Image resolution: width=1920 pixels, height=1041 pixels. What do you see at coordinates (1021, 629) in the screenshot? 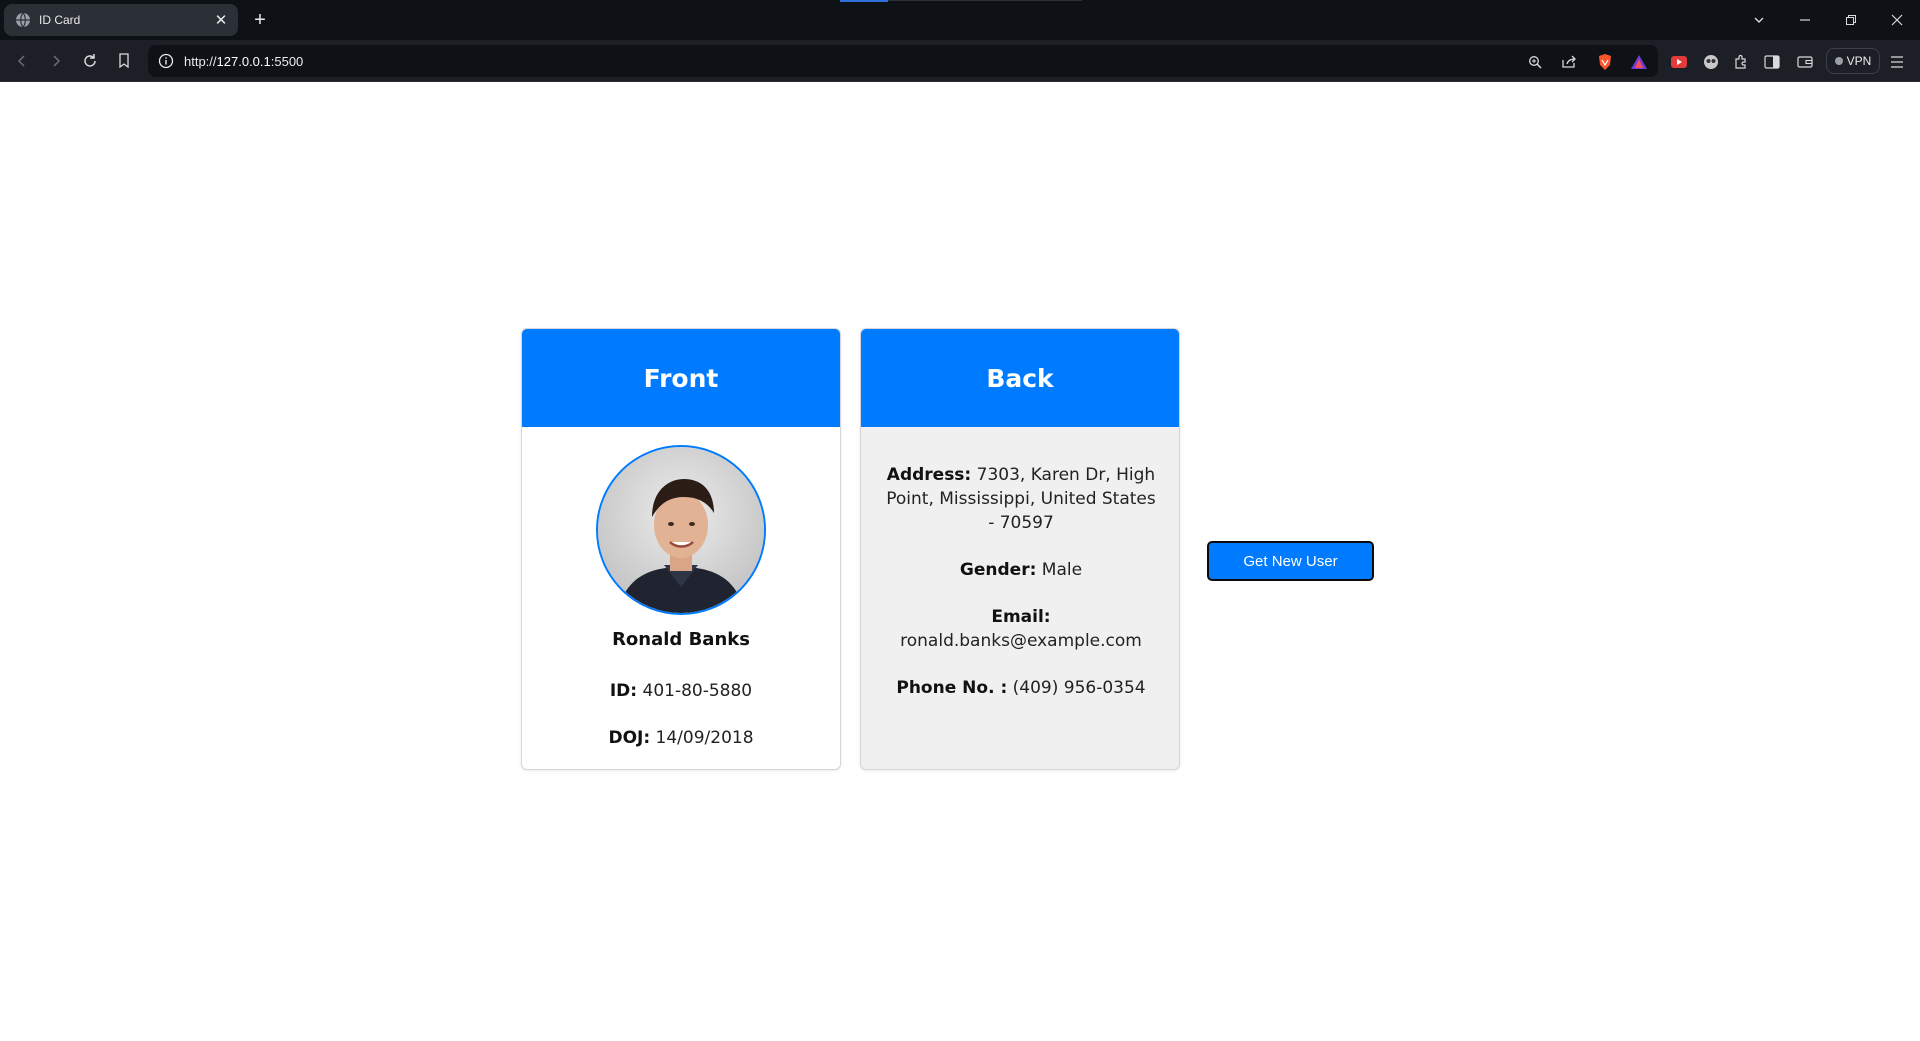
I see `email-row: Email: ronald.banks@example.com` at bounding box center [1021, 629].